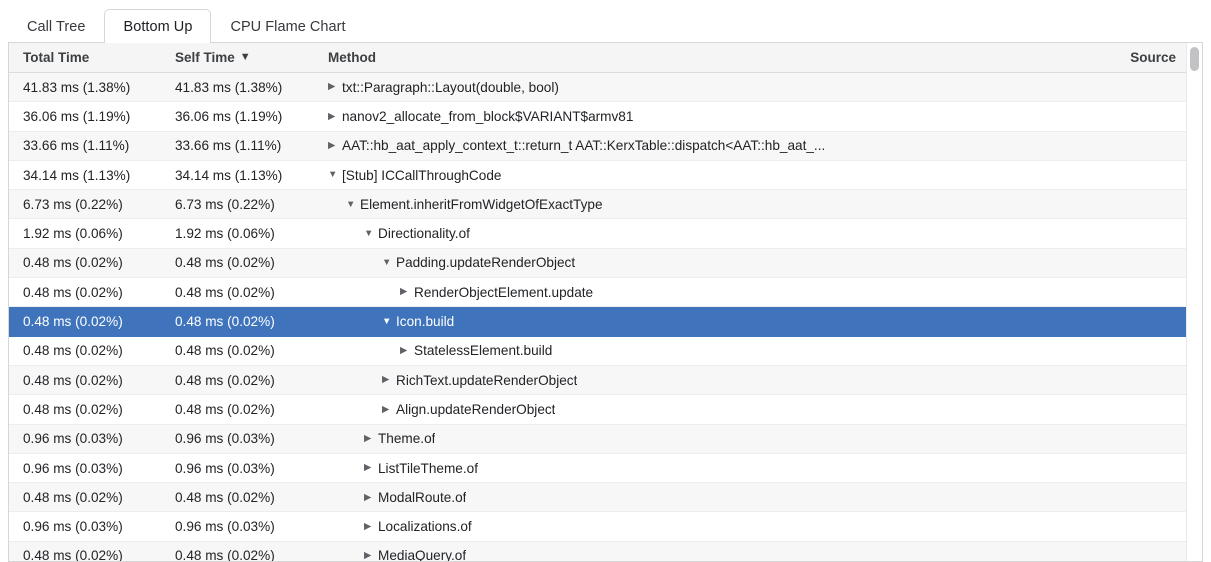 The width and height of the screenshot is (1211, 562). Describe the element at coordinates (422, 175) in the screenshot. I see `method-name: [Stub] ICCallThroughCode` at that location.